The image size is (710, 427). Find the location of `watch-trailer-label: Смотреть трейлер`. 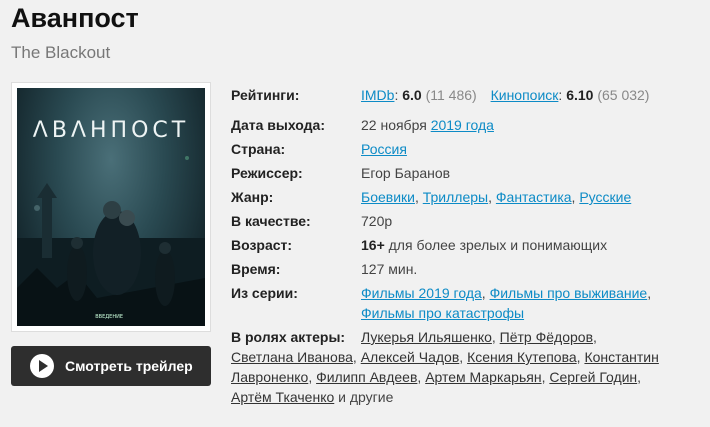

watch-trailer-label: Смотреть трейлер is located at coordinates (129, 366).